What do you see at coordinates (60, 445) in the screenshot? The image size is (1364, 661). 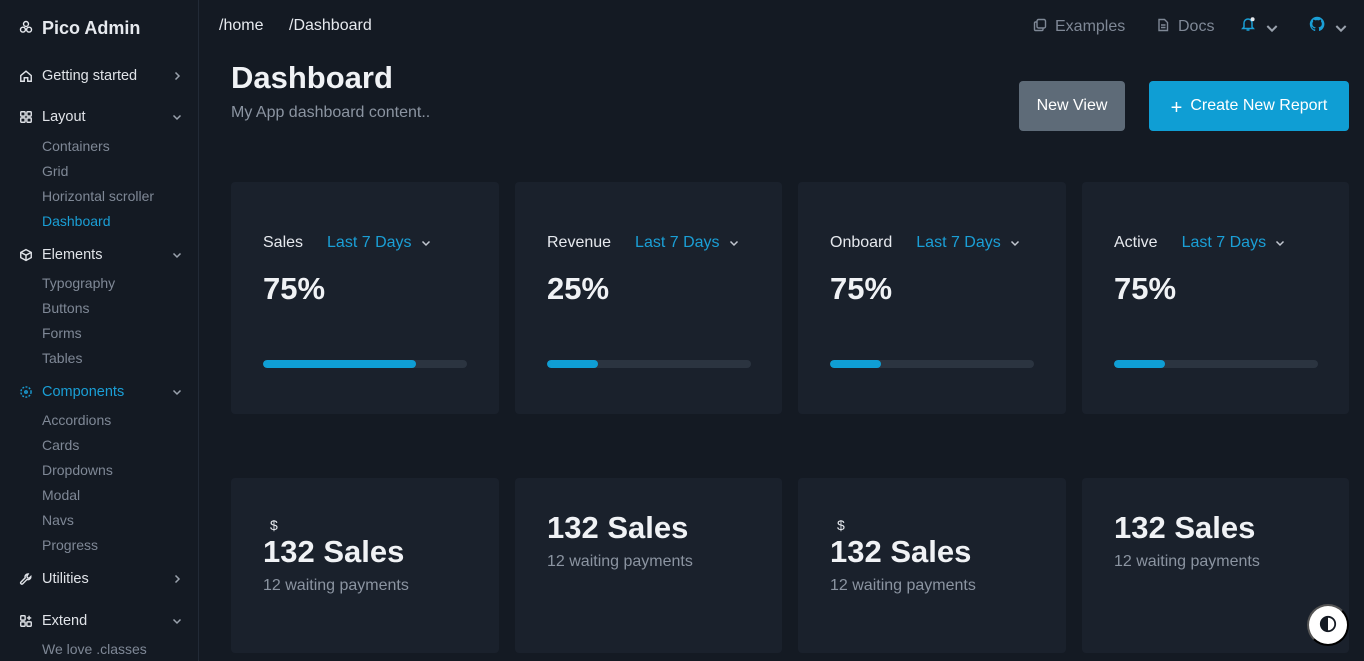 I see `sidebar-item-cards: Cards` at bounding box center [60, 445].